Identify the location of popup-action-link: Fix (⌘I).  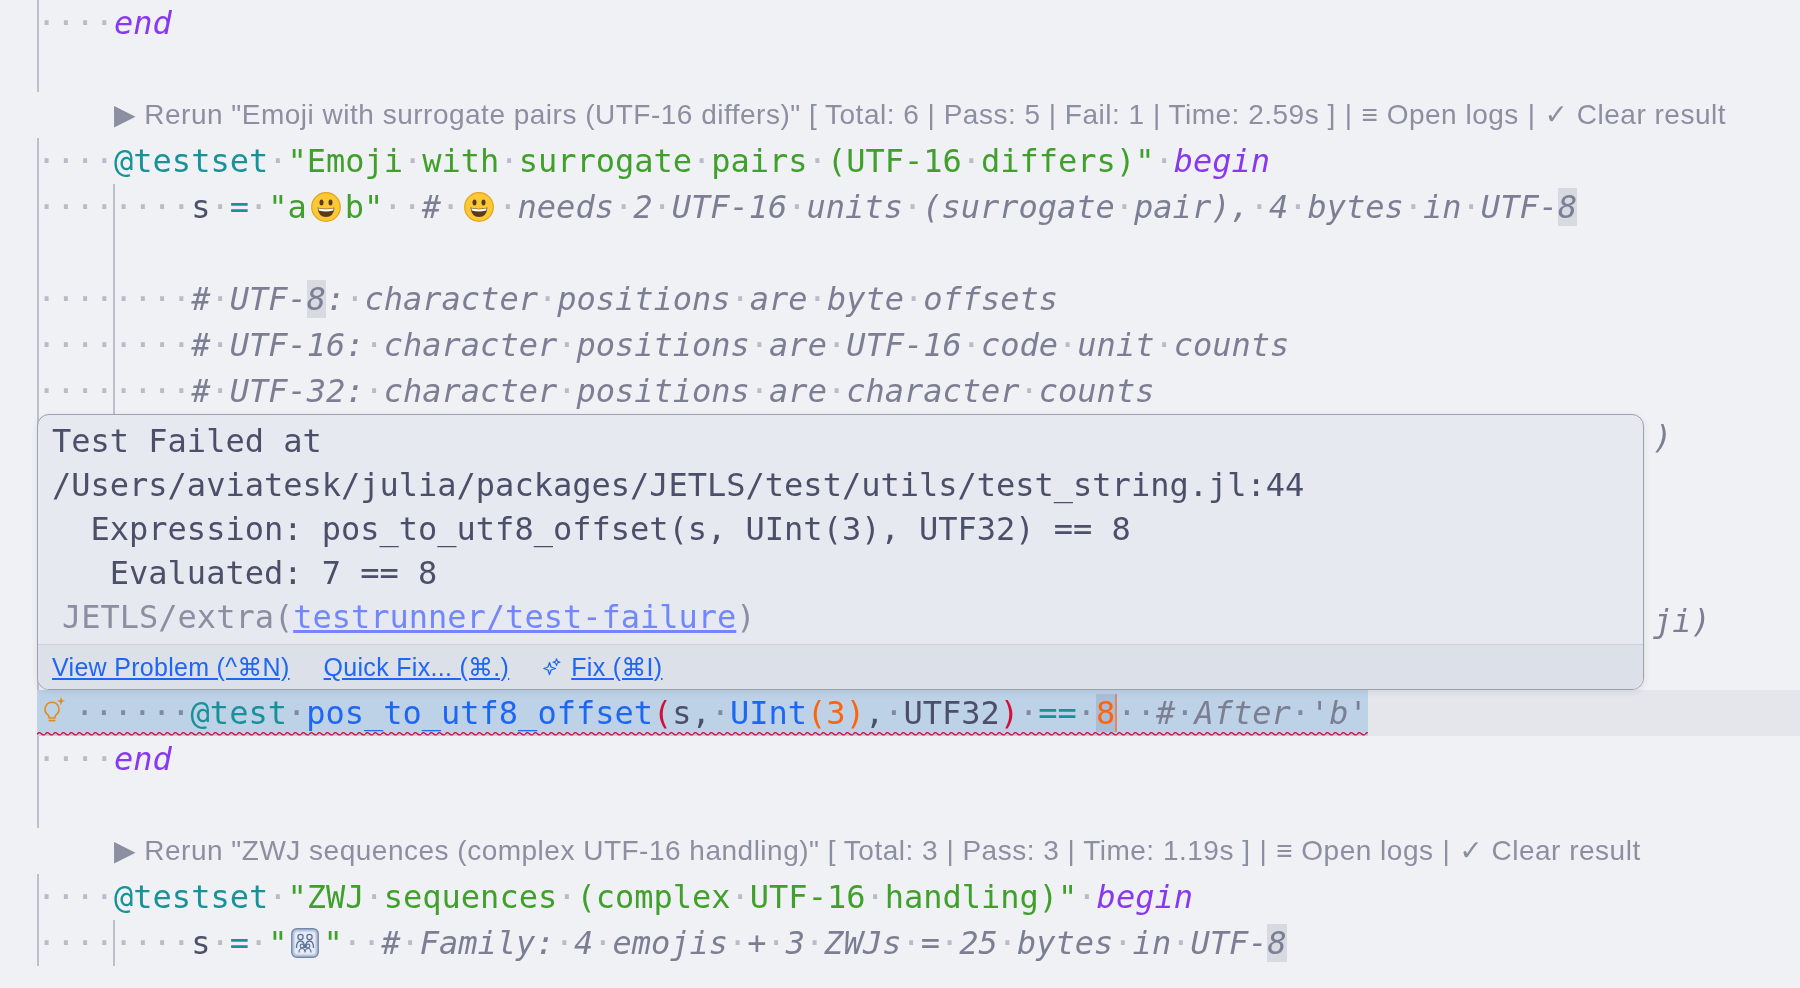
(603, 667).